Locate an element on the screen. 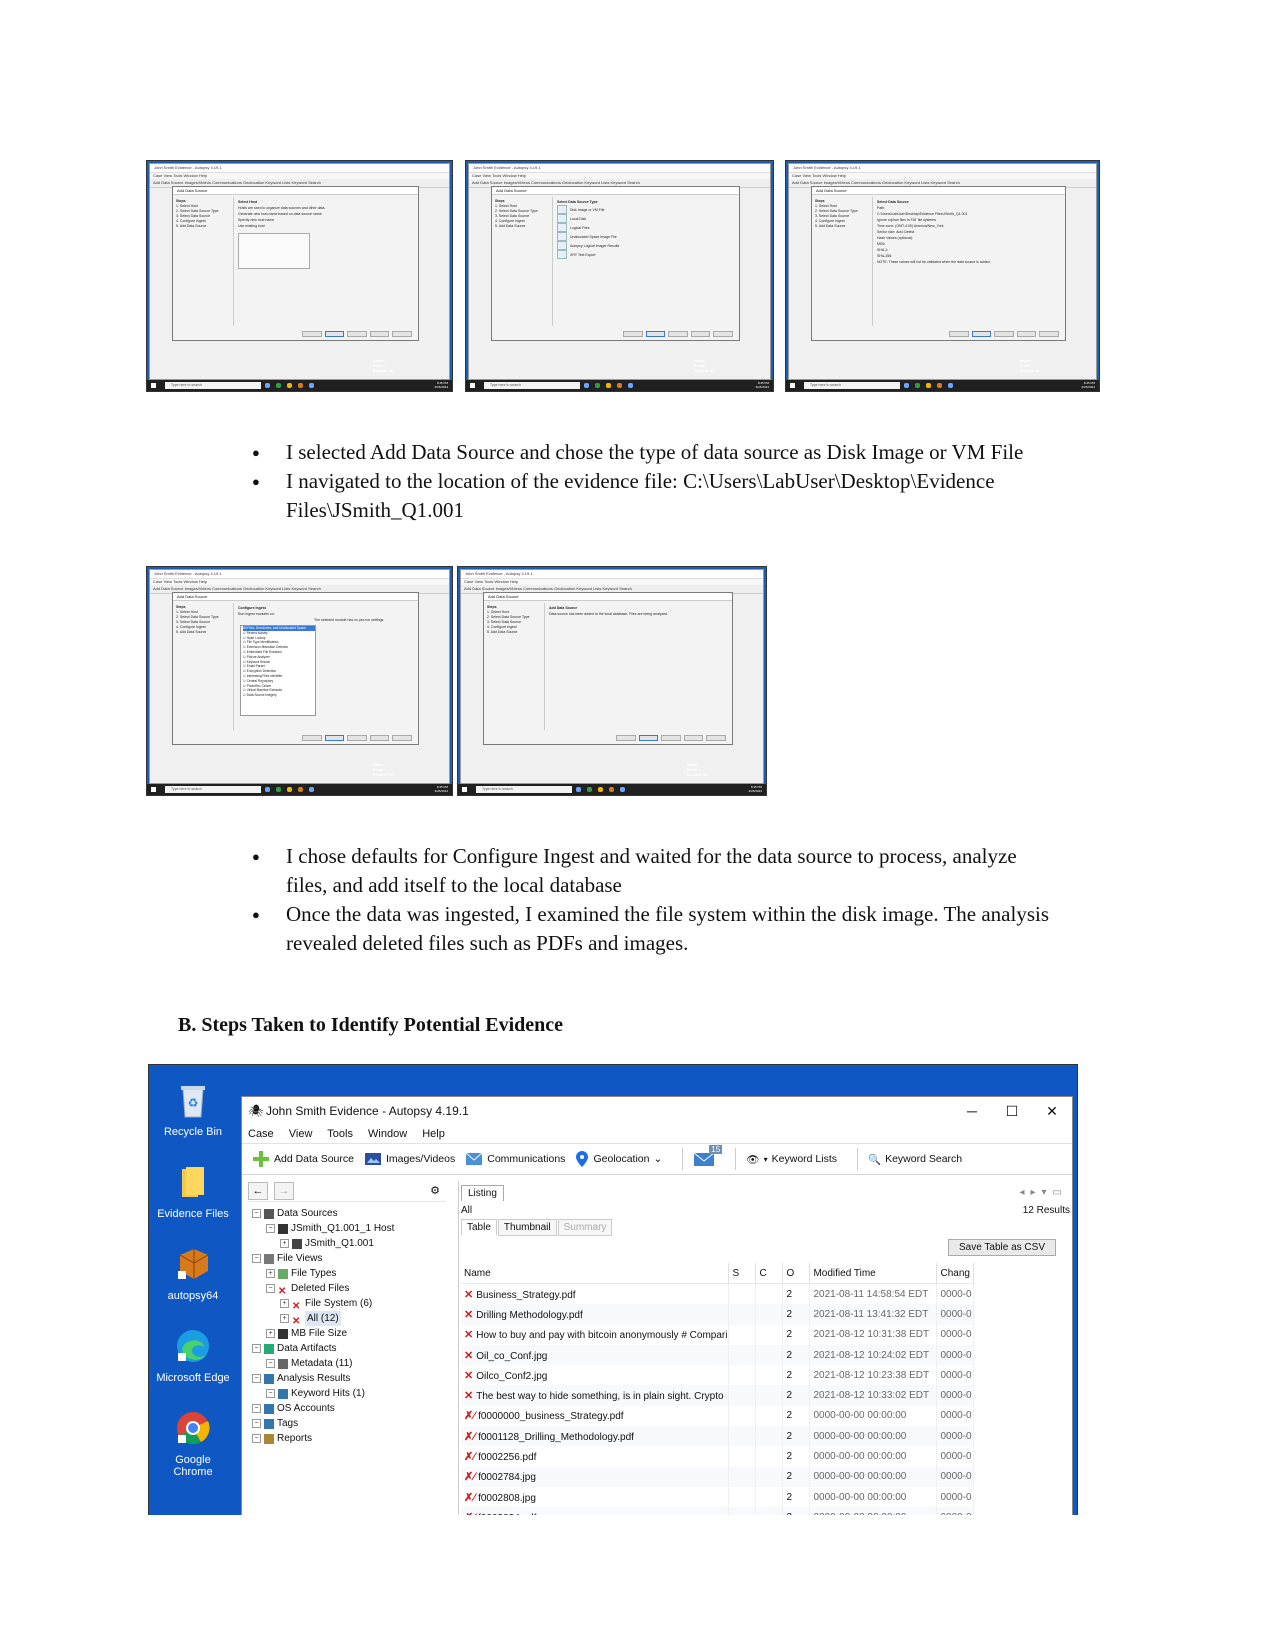 Image resolution: width=1275 pixels, height=1650 pixels. geolocation-button: Geolocation ⌄ is located at coordinates (618, 1159).